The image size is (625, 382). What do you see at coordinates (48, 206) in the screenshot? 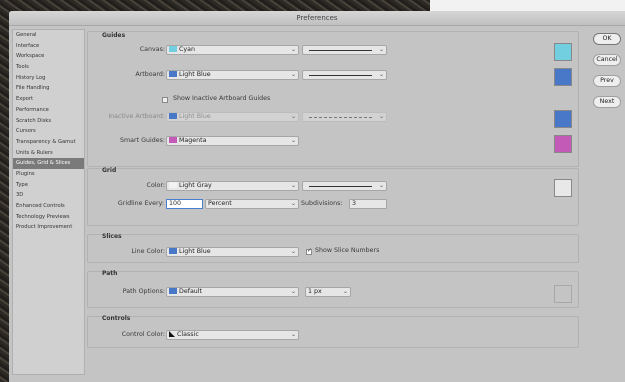
I see `sidebar-item: Enhanced Controls` at bounding box center [48, 206].